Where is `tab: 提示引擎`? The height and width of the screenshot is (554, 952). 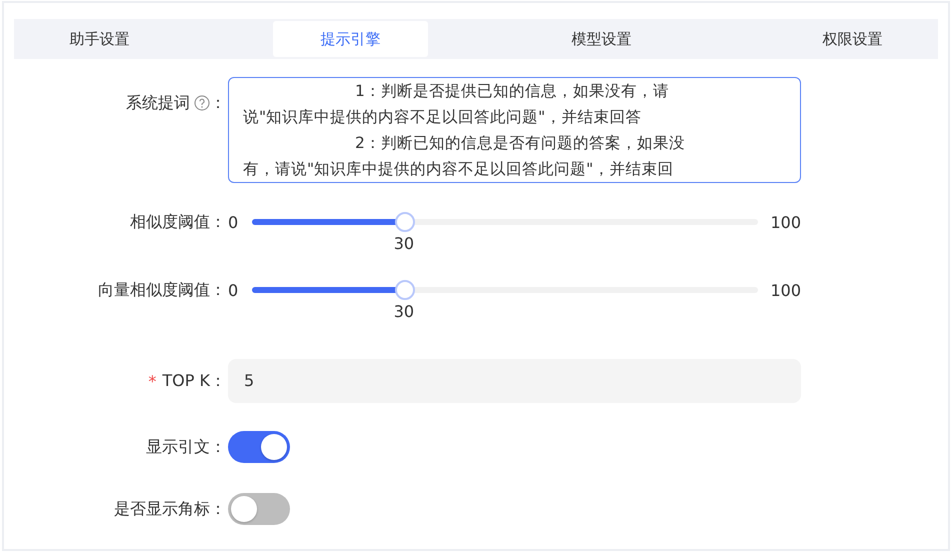 tab: 提示引擎 is located at coordinates (350, 39).